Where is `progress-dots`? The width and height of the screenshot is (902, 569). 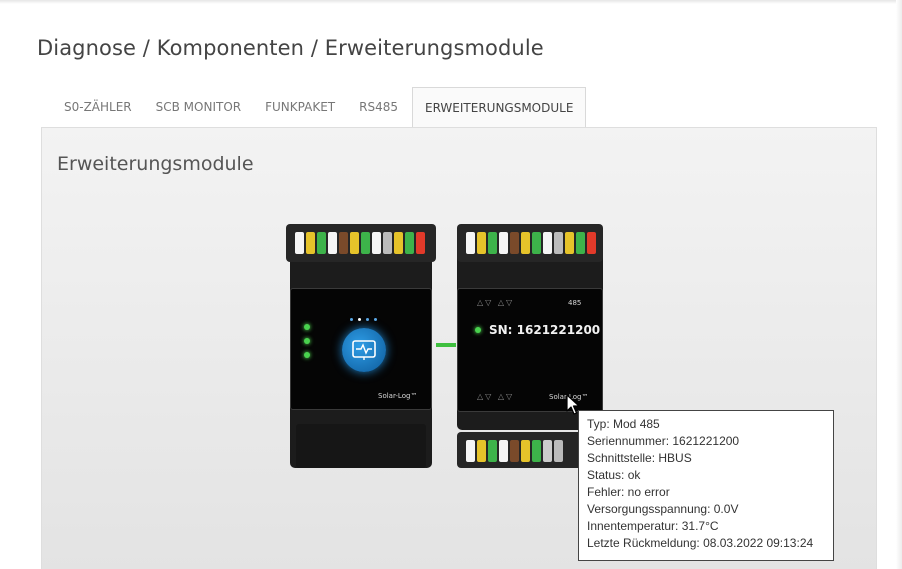 progress-dots is located at coordinates (364, 320).